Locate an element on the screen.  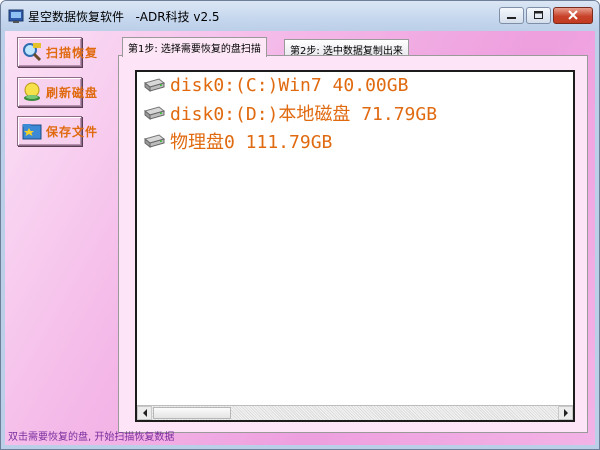
title-bar: 星空数据恢复软件 -ADR科技 v2.5 is located at coordinates (300, 16).